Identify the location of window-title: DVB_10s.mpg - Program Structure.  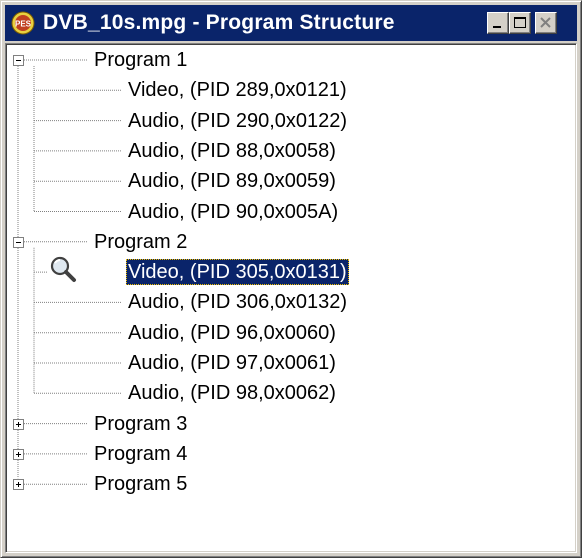
(219, 22).